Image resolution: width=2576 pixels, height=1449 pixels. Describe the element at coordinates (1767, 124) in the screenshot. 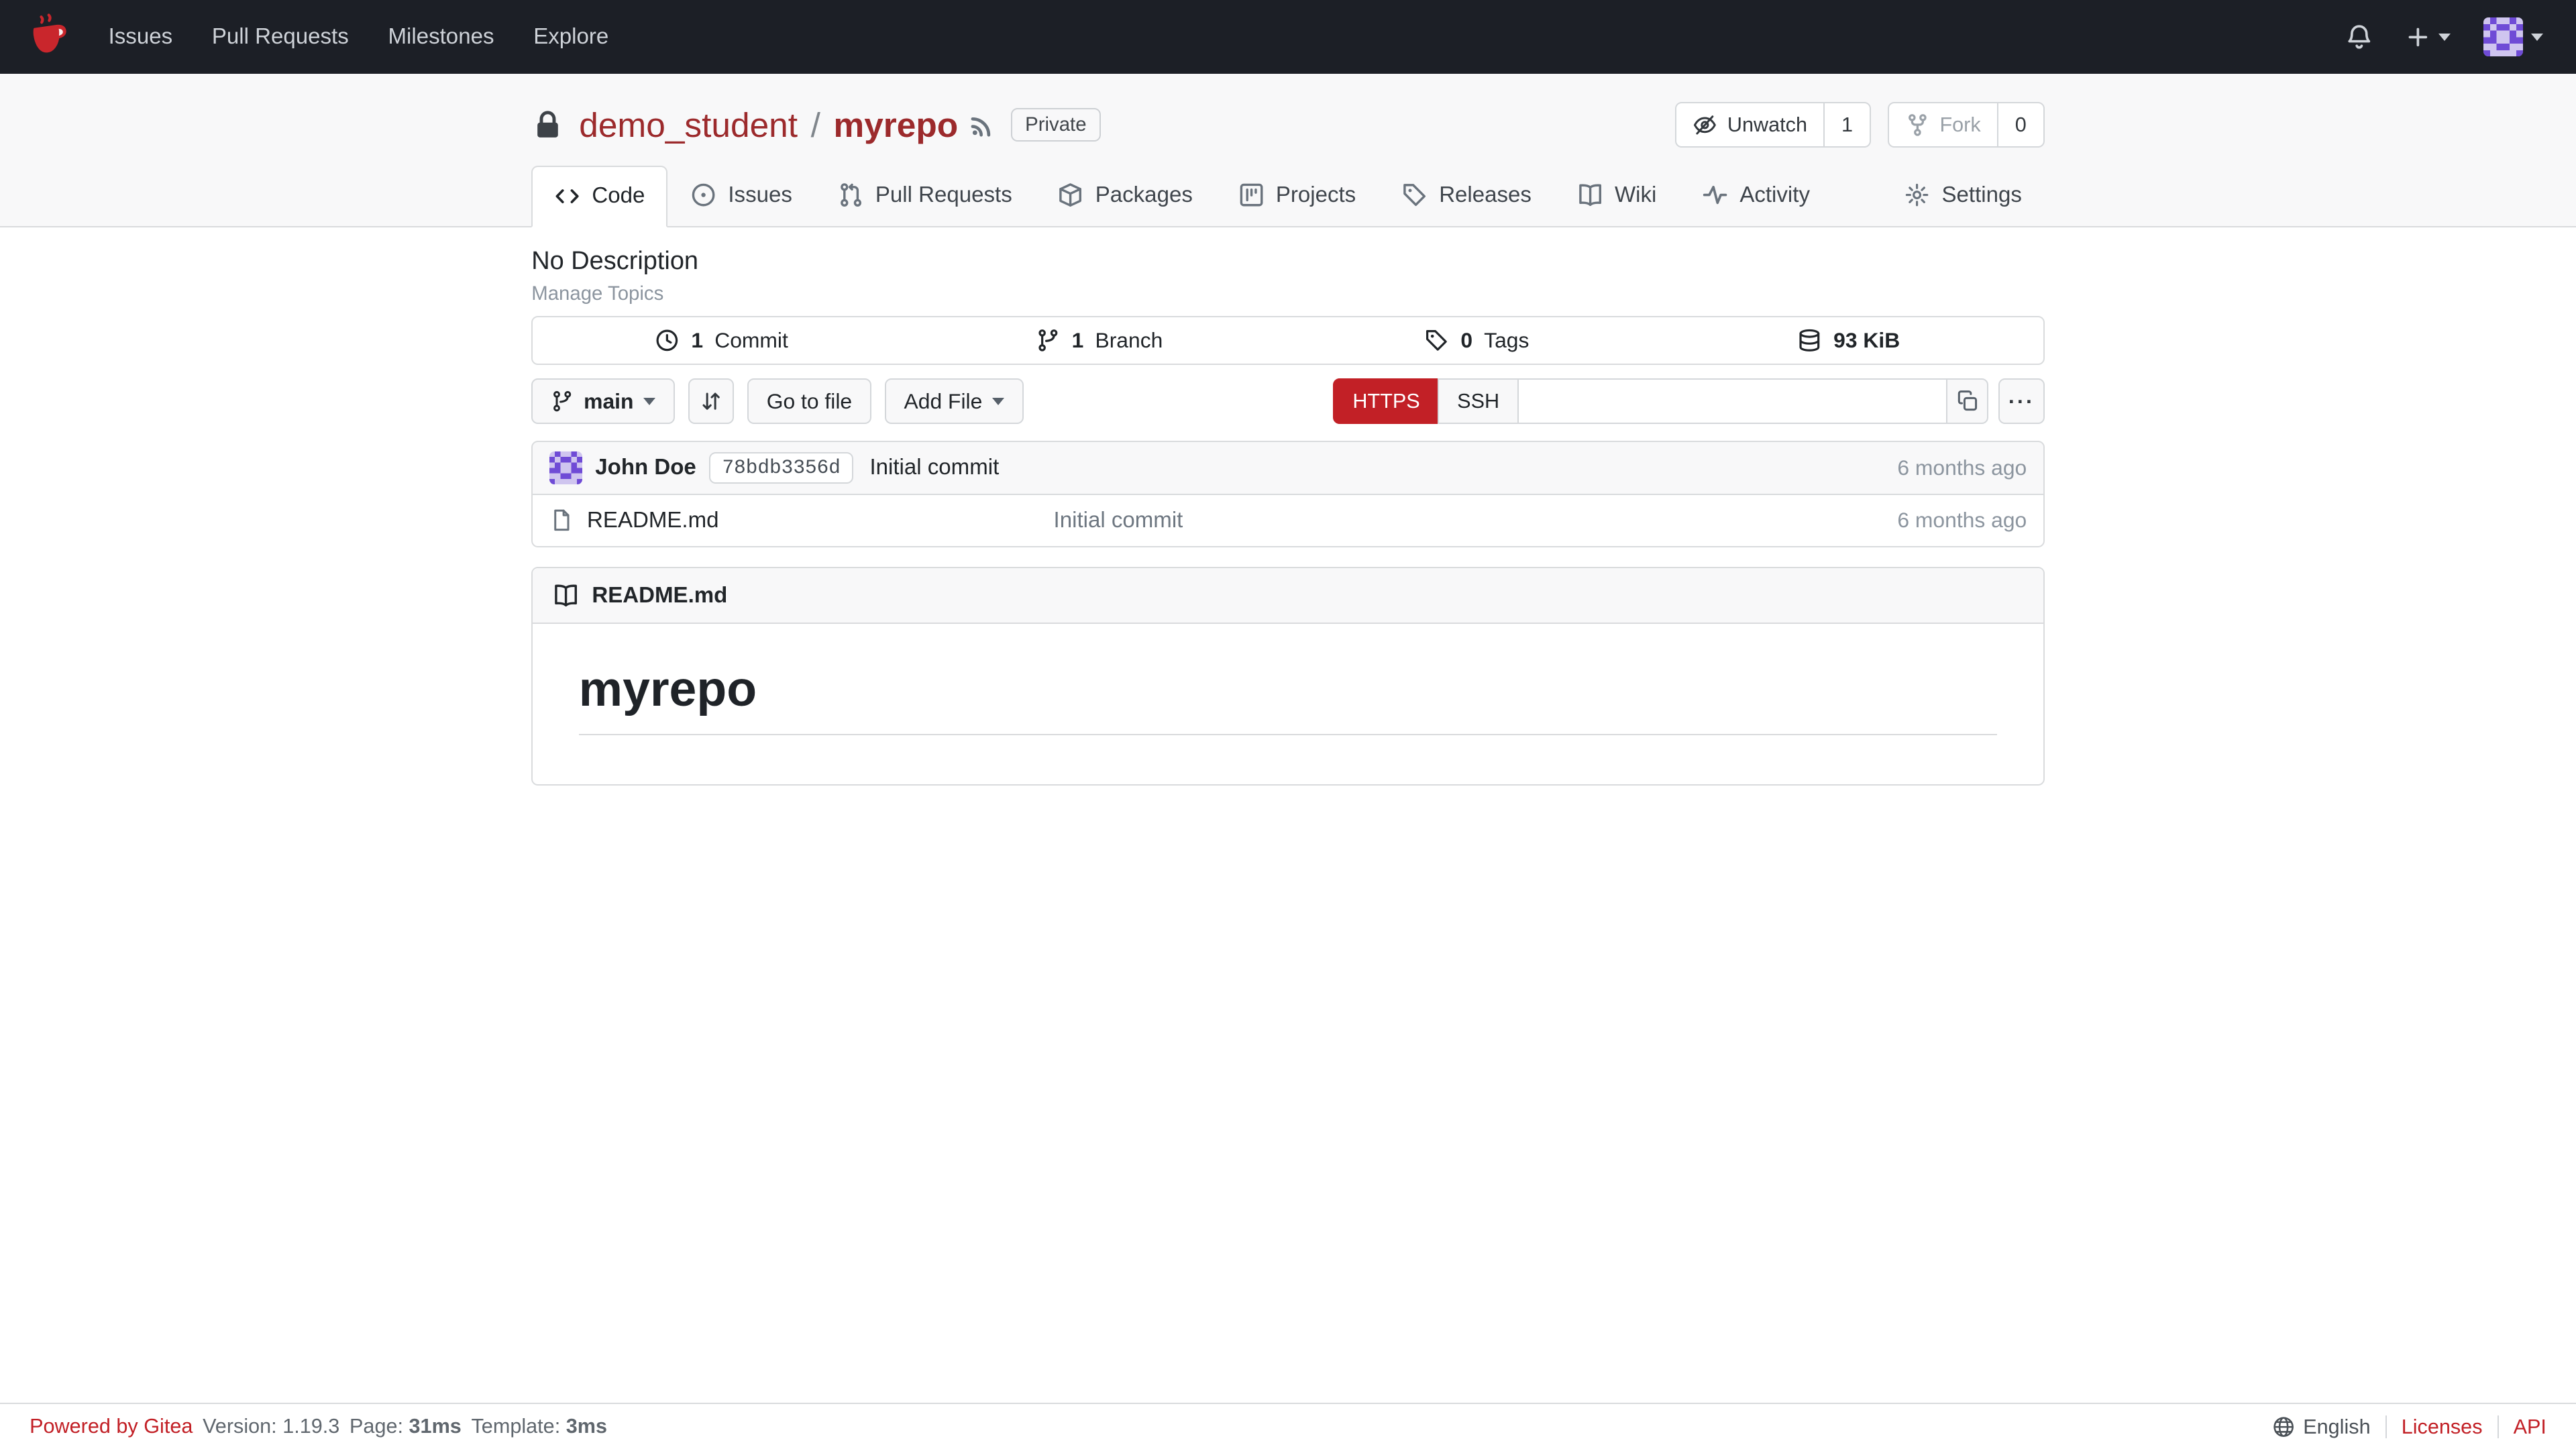

I see `unwatch-label: Unwatch` at that location.